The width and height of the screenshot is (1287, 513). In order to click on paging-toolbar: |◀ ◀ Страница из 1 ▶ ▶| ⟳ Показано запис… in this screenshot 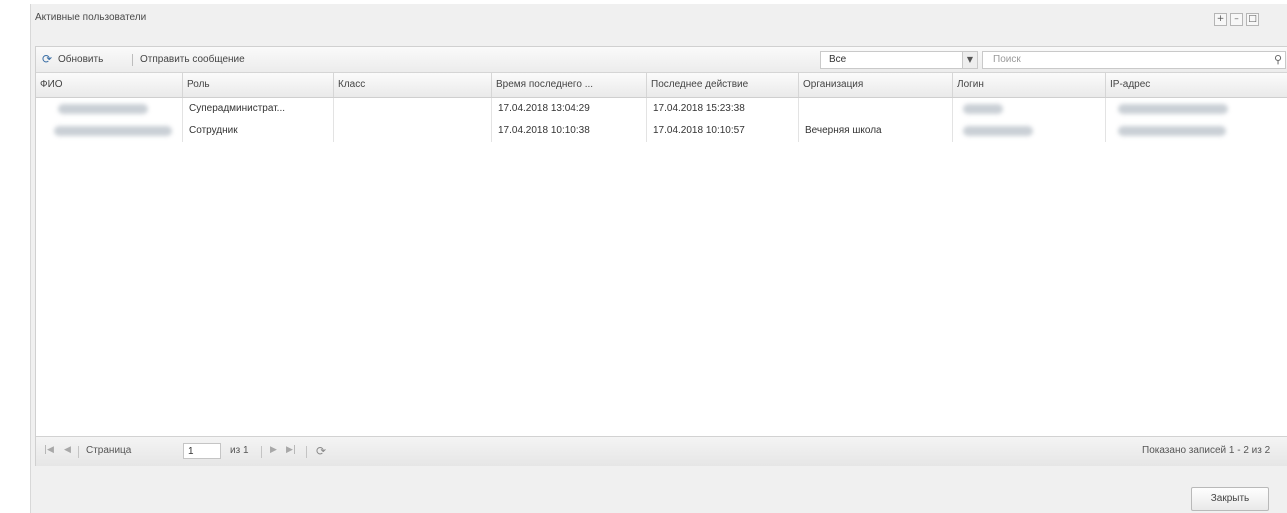, I will do `click(661, 451)`.